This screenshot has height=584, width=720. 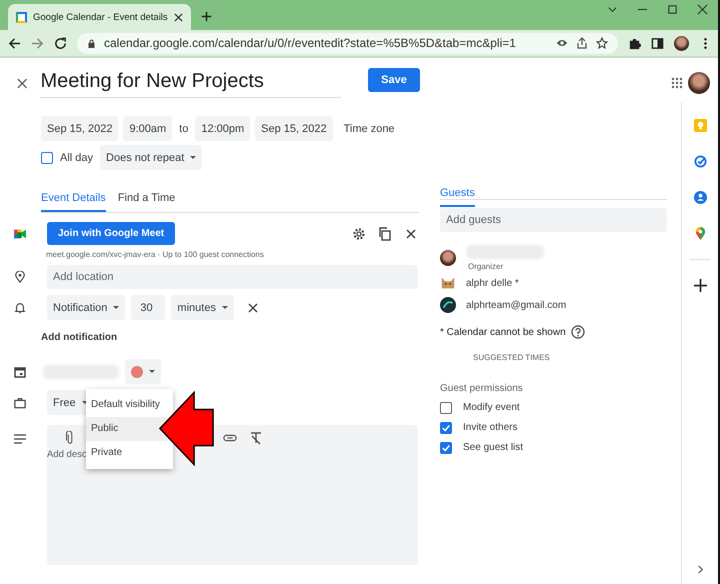 I want to click on contact-icon, so click(x=700, y=197).